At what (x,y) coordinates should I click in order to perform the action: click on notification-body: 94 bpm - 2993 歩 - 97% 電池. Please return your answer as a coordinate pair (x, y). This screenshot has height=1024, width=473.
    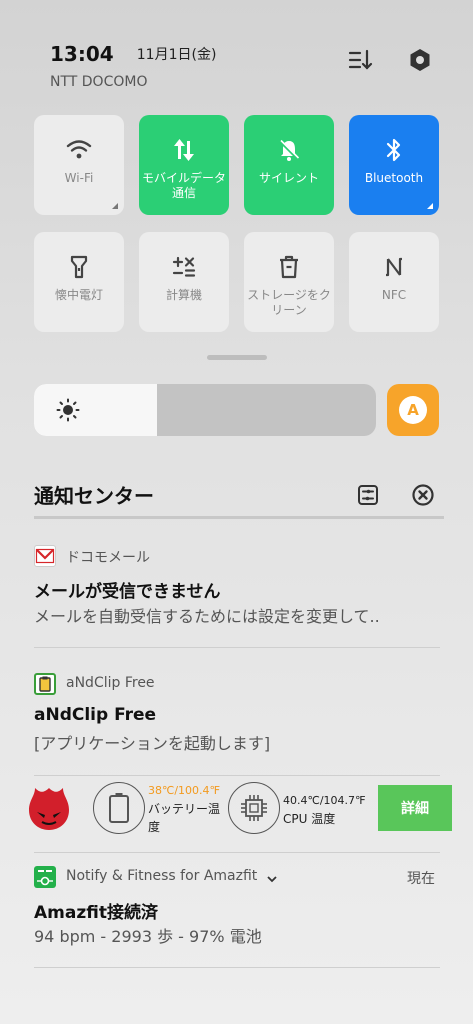
    Looking at the image, I should click on (148, 936).